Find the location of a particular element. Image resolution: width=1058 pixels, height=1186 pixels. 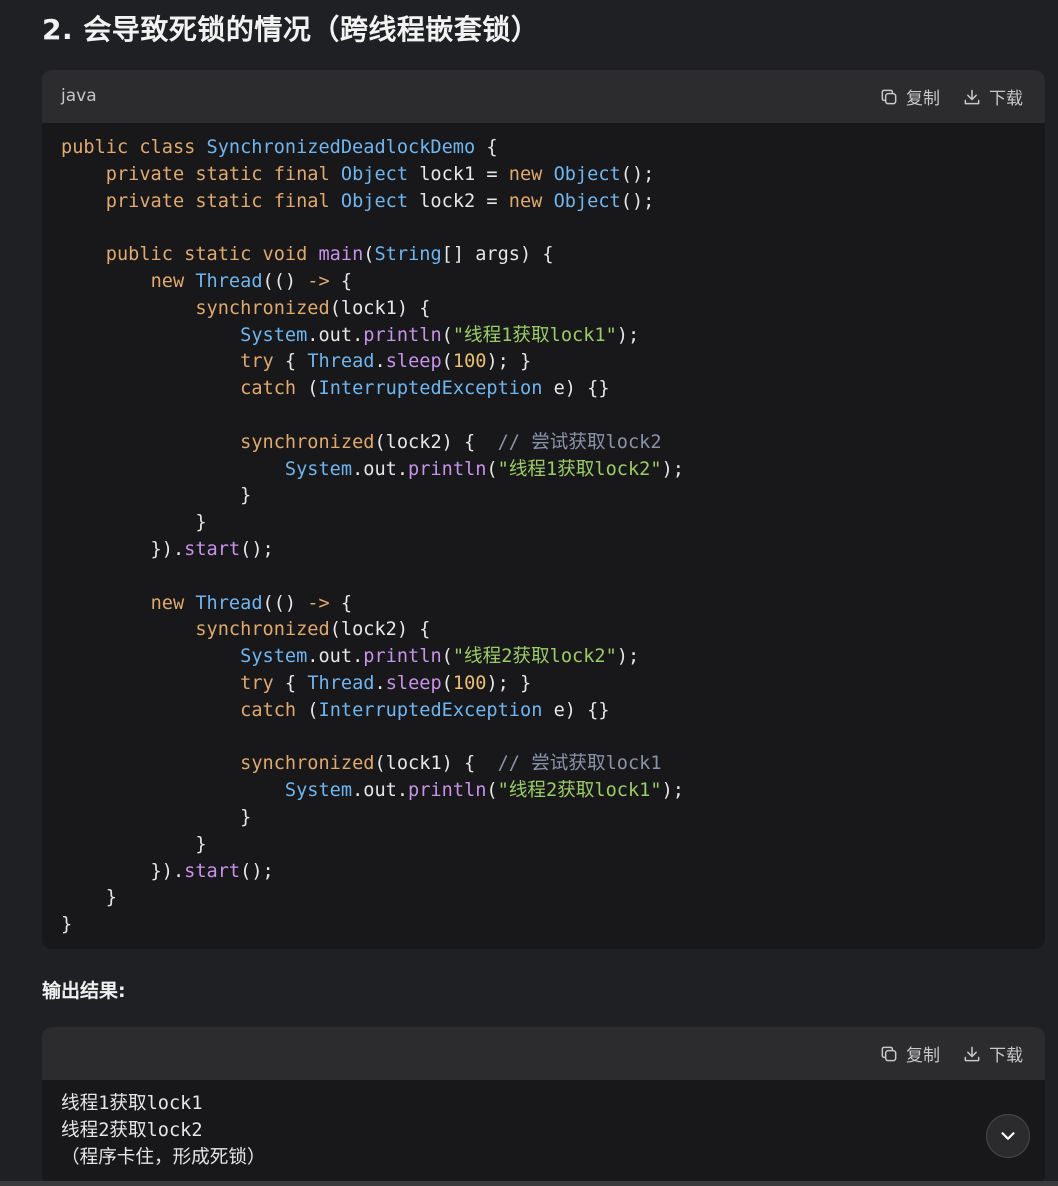

code-token: // 尝试获取lock2 is located at coordinates (579, 442).